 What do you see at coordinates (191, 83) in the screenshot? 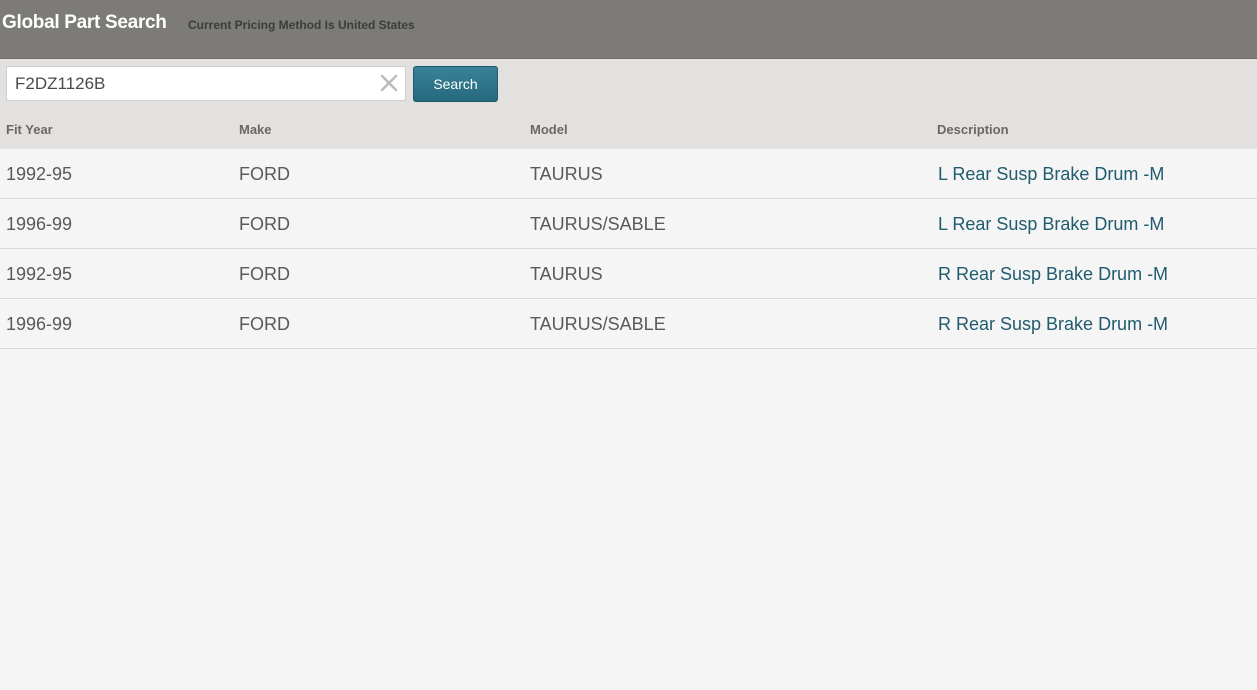
I see `search-input` at bounding box center [191, 83].